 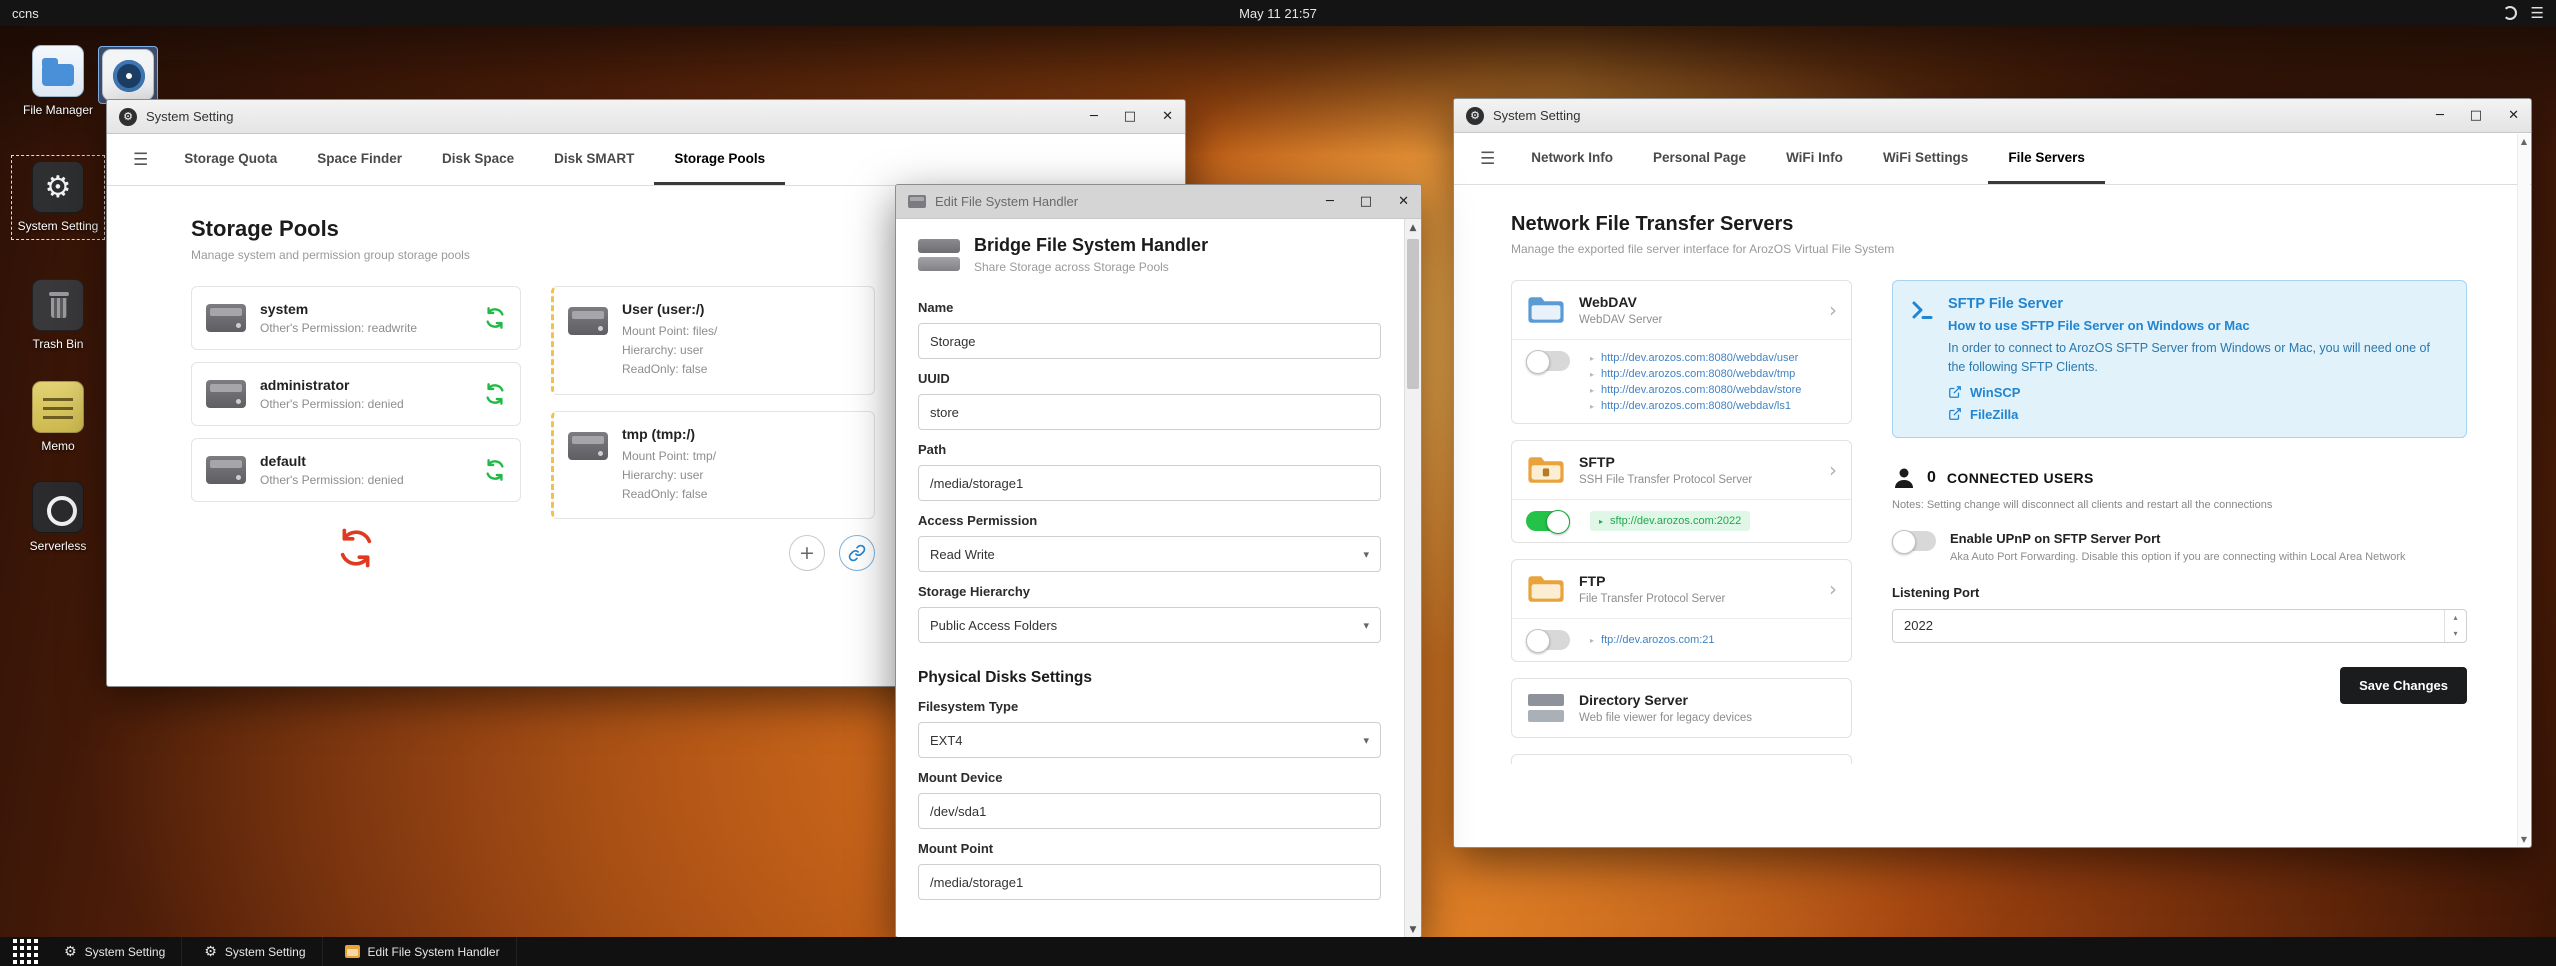 I want to click on webdav-link: http://dev.arozos.com:8080/webdav/ls1, so click(x=1696, y=406).